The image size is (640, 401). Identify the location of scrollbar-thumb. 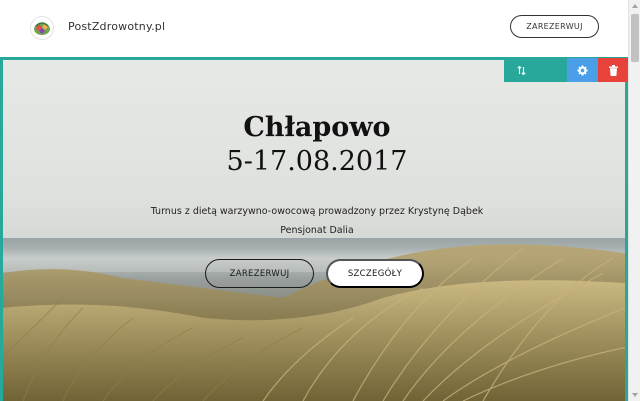
(635, 38).